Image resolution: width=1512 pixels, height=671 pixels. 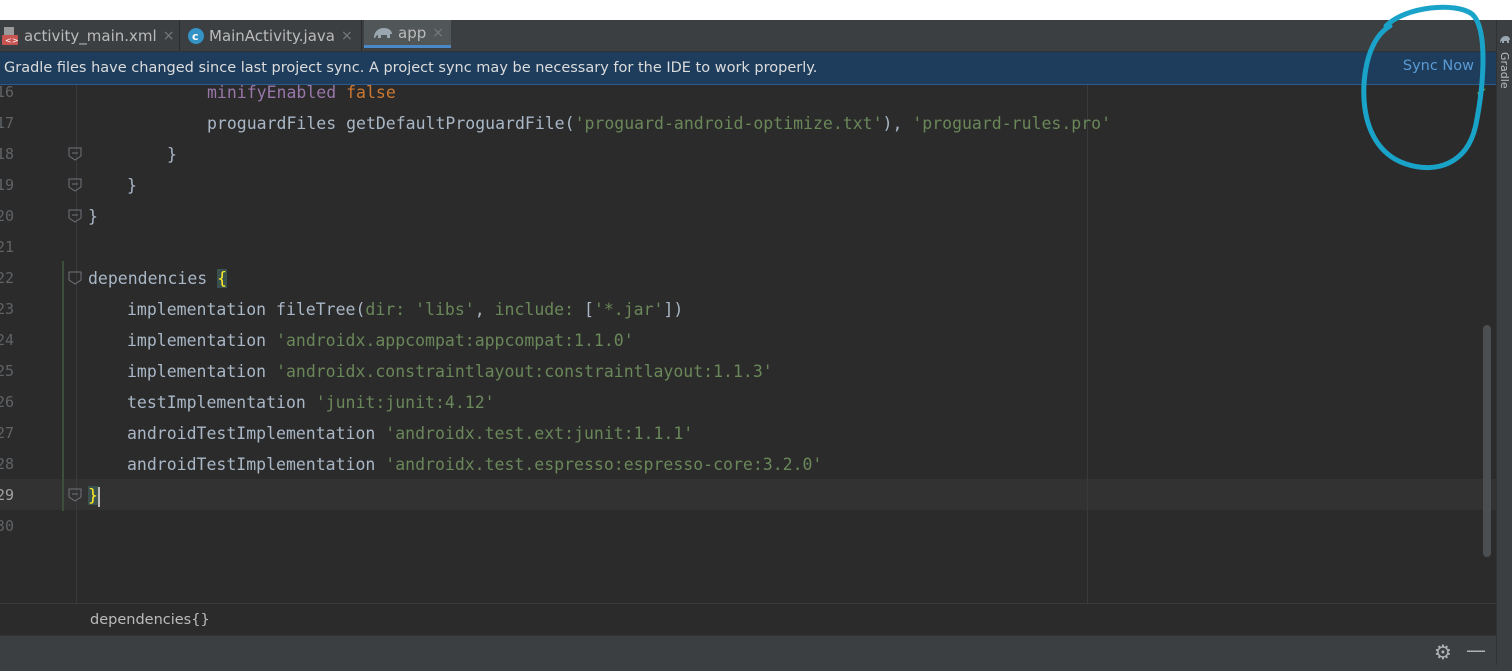 What do you see at coordinates (246, 309) in the screenshot?
I see `code-token: implementation fileTree(` at bounding box center [246, 309].